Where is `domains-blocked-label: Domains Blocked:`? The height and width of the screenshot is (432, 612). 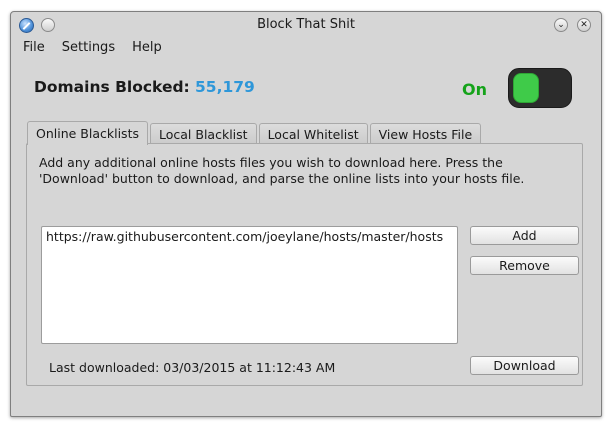
domains-blocked-label: Domains Blocked: is located at coordinates (112, 87).